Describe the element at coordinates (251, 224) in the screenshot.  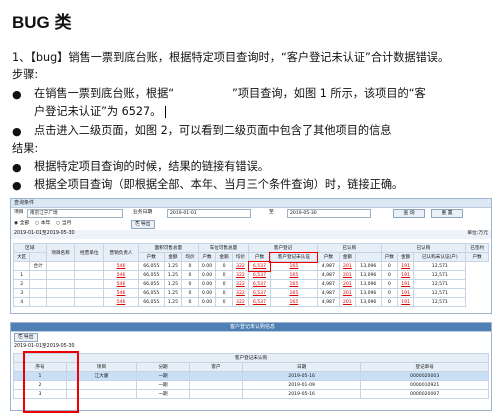
I see `radio-row: ◉ 全部 ○ 本年 ○ 当月 ⎘ 导出` at that location.